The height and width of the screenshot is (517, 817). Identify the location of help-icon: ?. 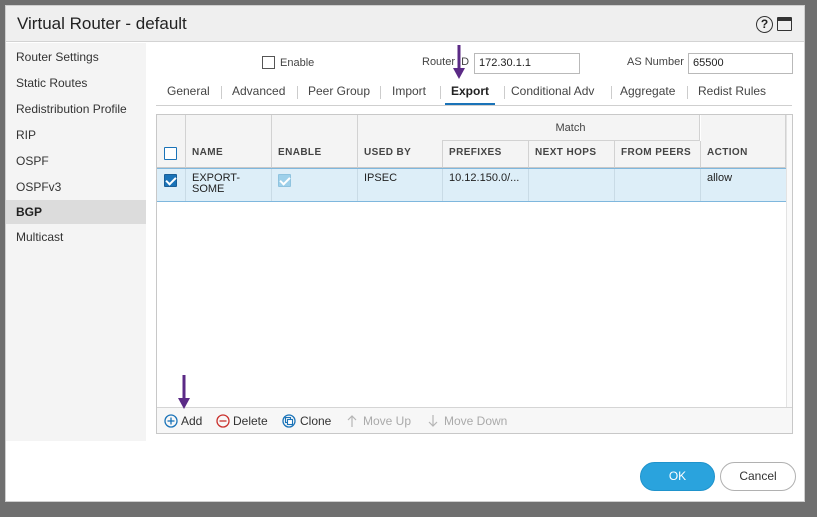
(764, 24).